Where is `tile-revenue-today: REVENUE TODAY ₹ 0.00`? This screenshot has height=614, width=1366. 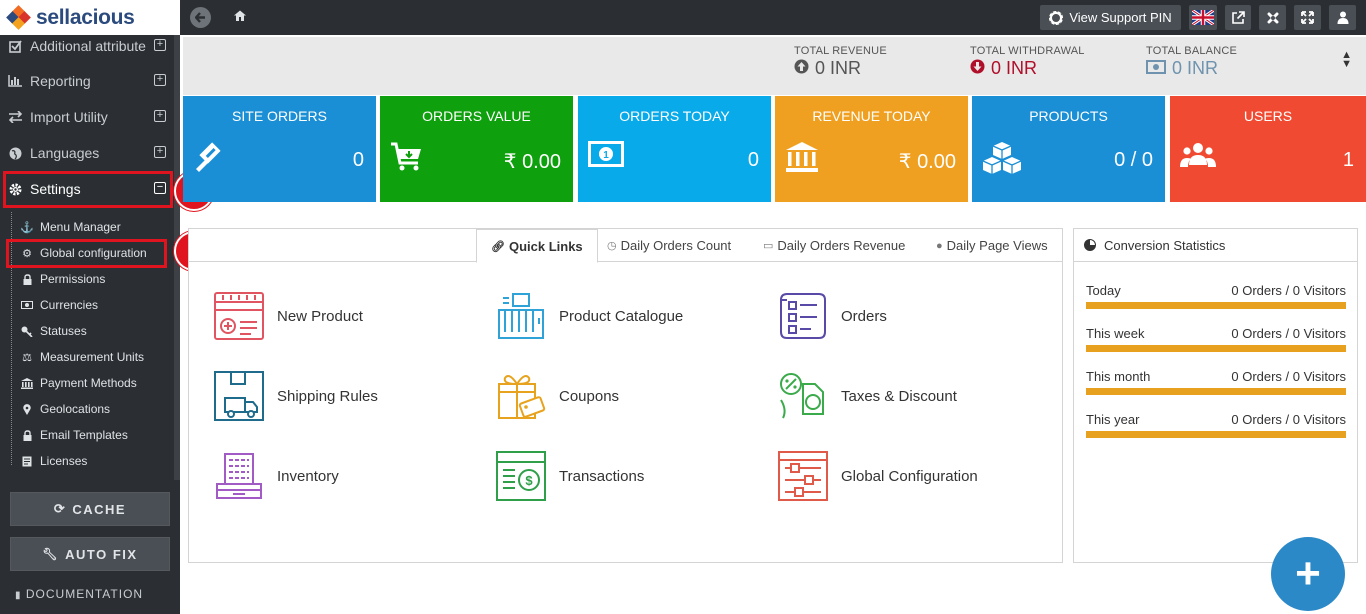
tile-revenue-today: REVENUE TODAY ₹ 0.00 is located at coordinates (871, 149).